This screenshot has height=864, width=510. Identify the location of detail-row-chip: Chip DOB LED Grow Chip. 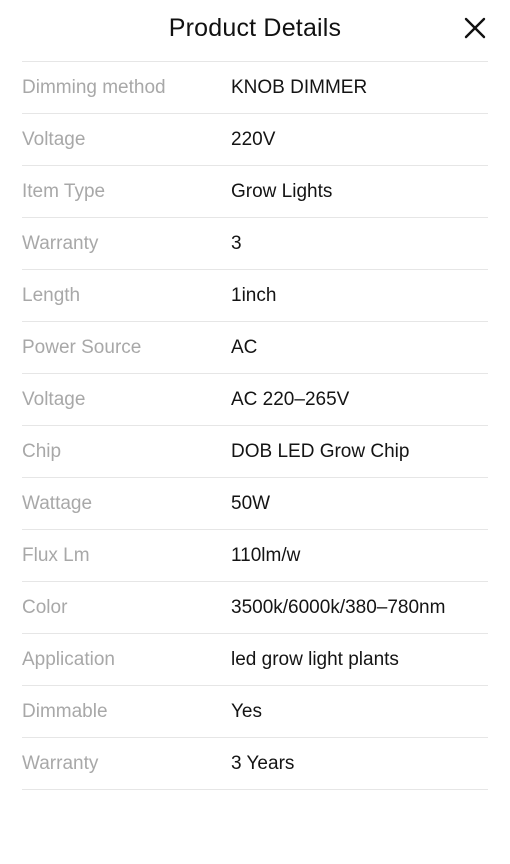
(255, 452).